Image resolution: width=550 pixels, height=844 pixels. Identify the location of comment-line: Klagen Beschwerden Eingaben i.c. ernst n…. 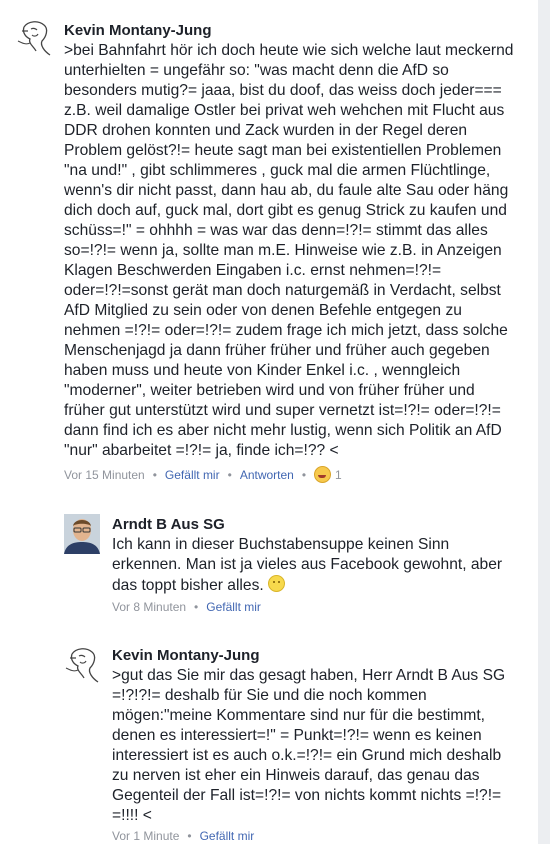
(253, 270).